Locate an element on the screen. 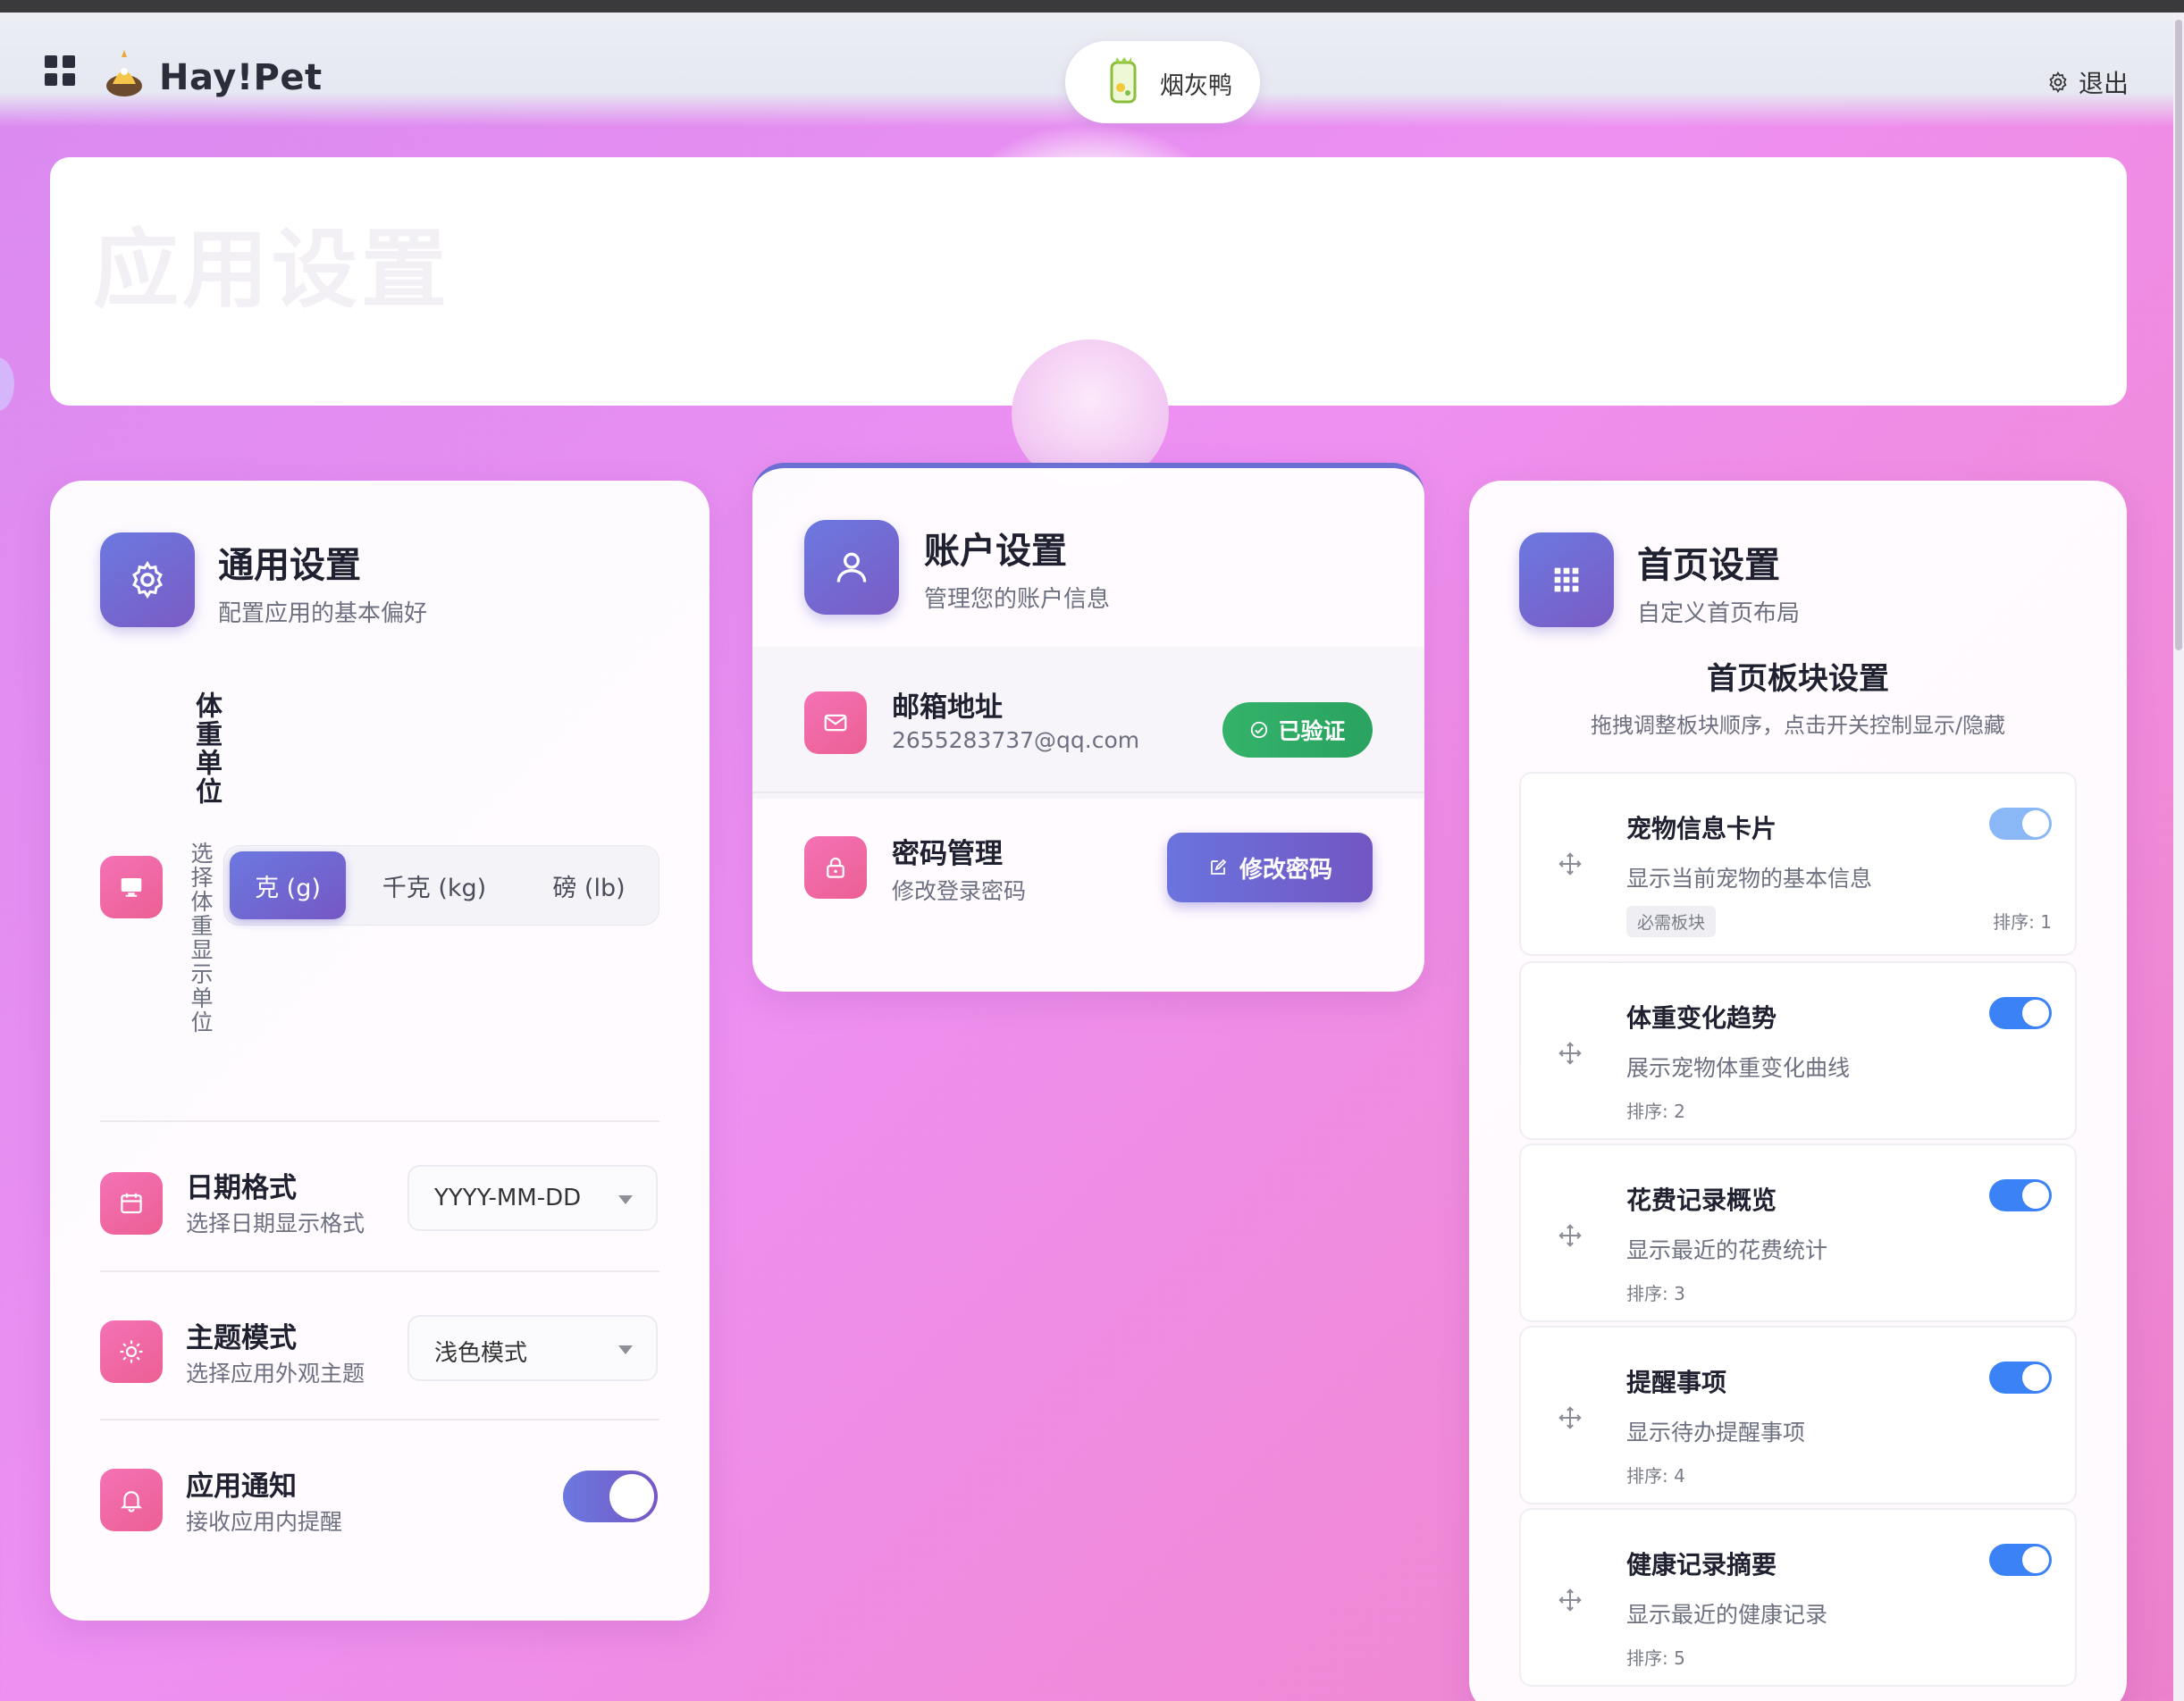  home-title: 首页设置 is located at coordinates (1708, 565).